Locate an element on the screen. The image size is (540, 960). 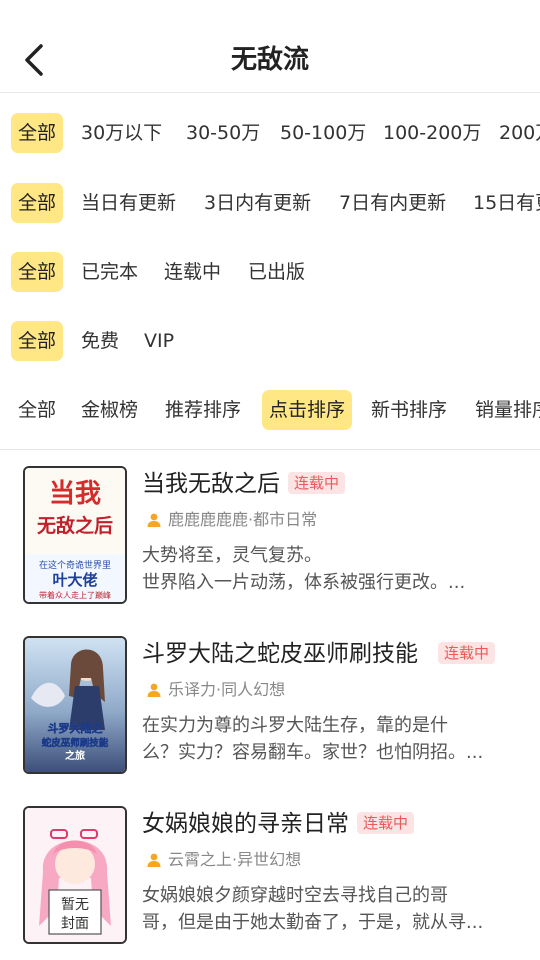
svg-text: 蛇皮巫师刷技能 is located at coordinates (75, 743).